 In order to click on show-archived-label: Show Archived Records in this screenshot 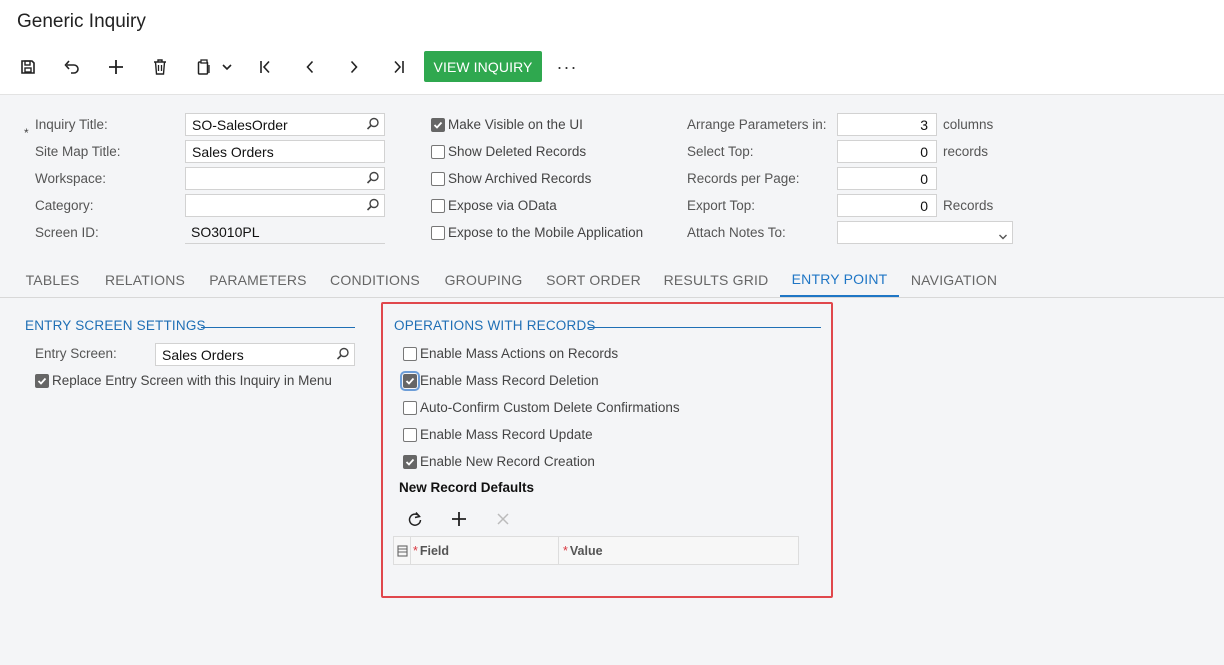, I will do `click(520, 178)`.